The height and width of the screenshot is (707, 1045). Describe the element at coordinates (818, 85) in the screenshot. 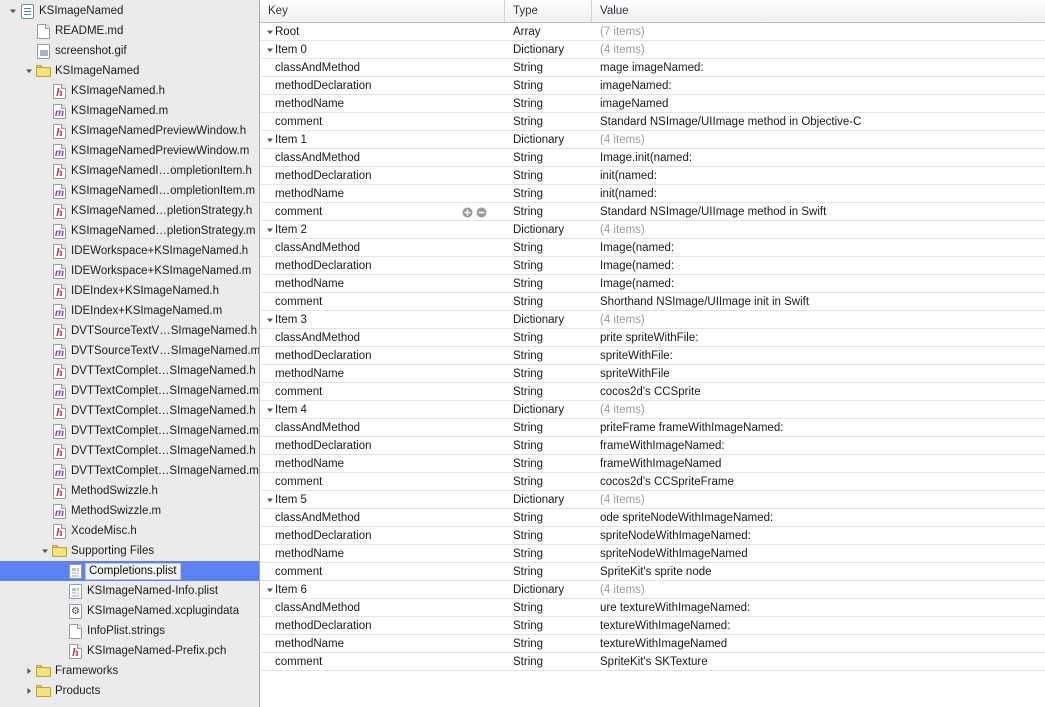

I see `plist-value-cell: imageNamed:` at that location.